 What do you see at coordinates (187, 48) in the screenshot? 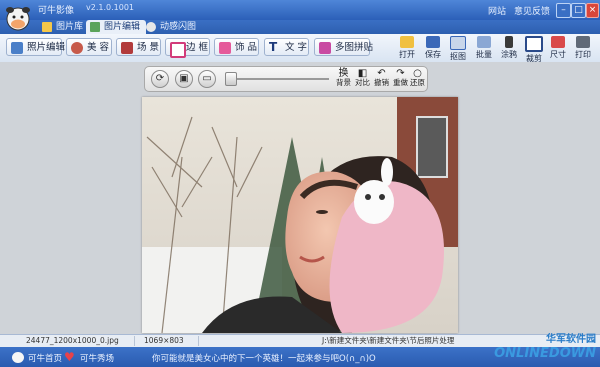
I see `frame-button: 边 框` at bounding box center [187, 48].